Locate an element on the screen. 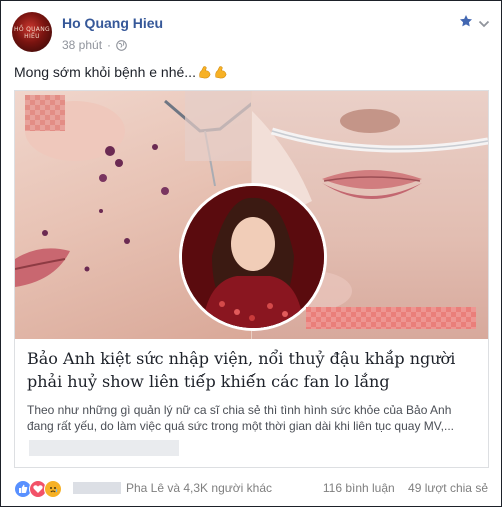  star-icon is located at coordinates (466, 21).